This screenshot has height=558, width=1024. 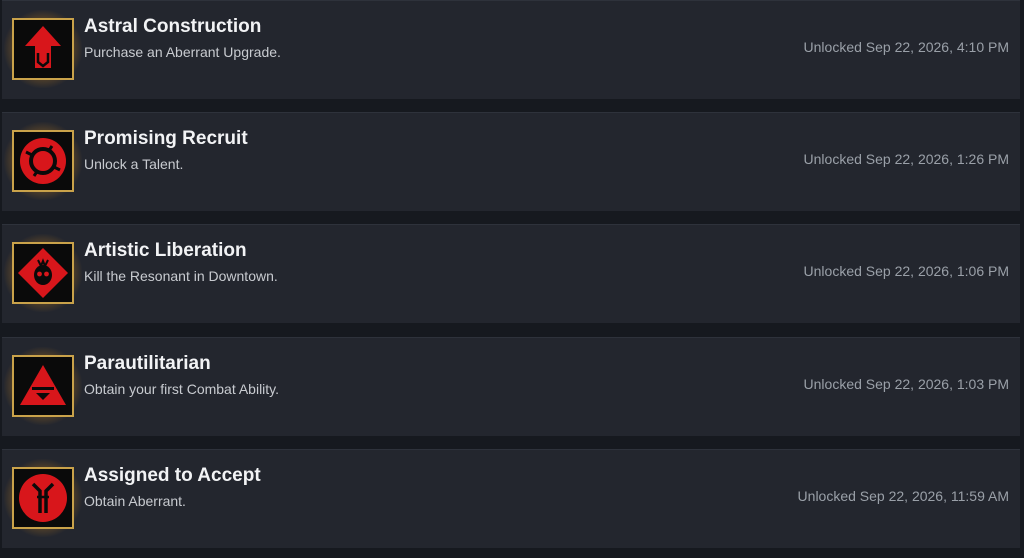 I want to click on red-circle-sigil-icon, so click(x=43, y=498).